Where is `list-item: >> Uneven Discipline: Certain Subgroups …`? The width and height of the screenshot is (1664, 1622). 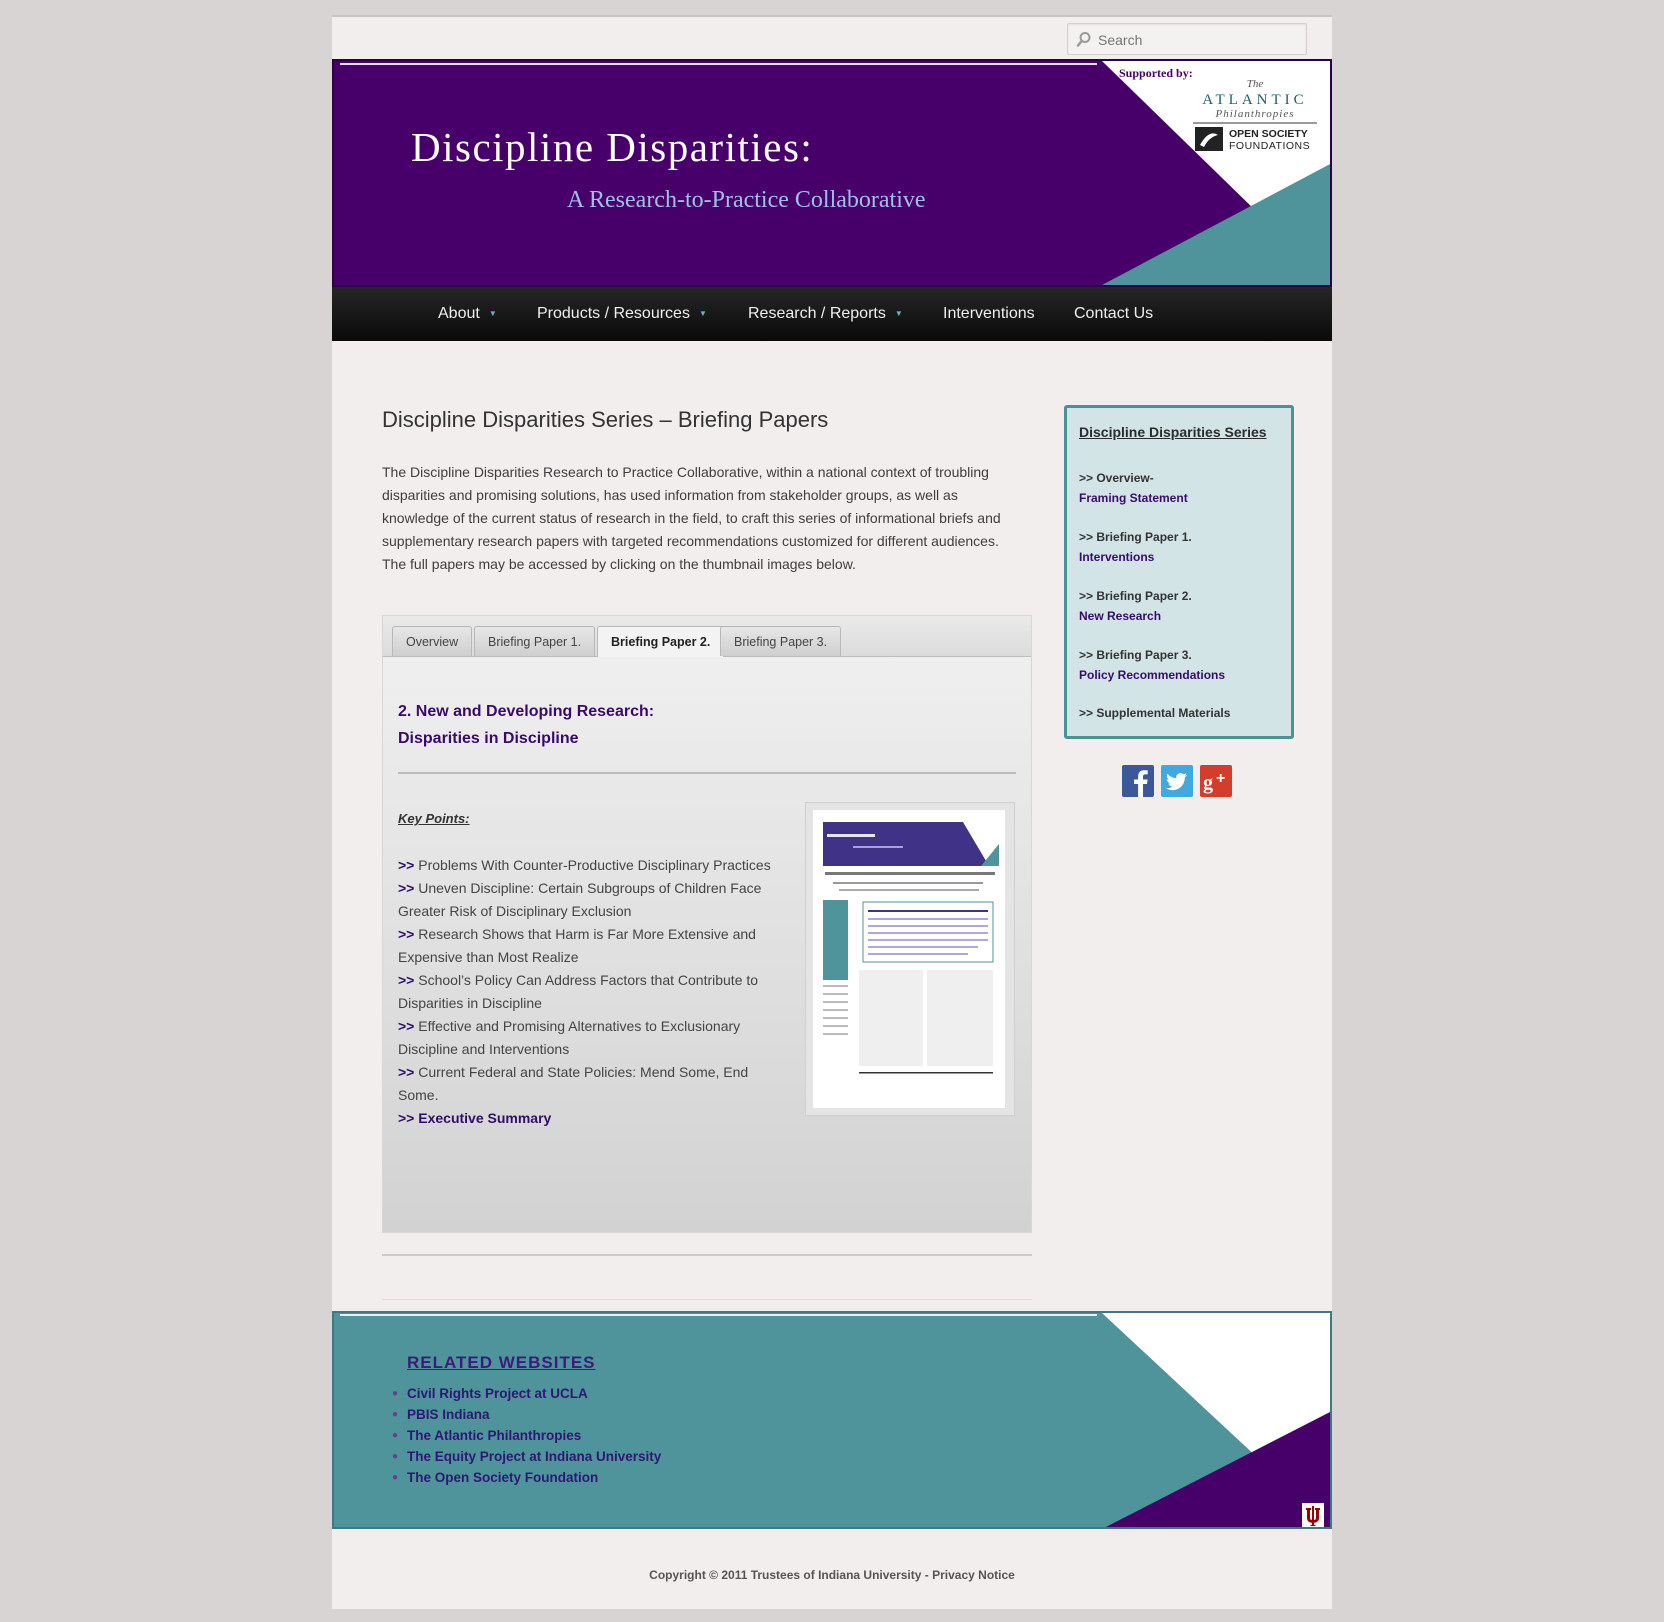 list-item: >> Uneven Discipline: Certain Subgroups … is located at coordinates (590, 900).